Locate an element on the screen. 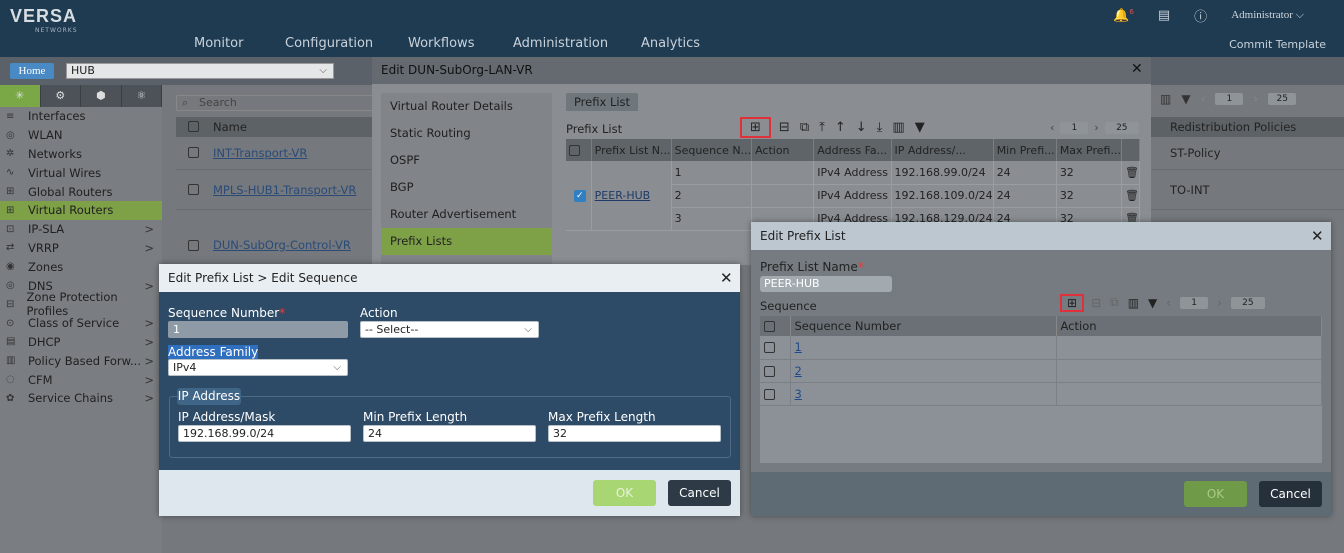  table-row: 3 is located at coordinates (1041, 394).